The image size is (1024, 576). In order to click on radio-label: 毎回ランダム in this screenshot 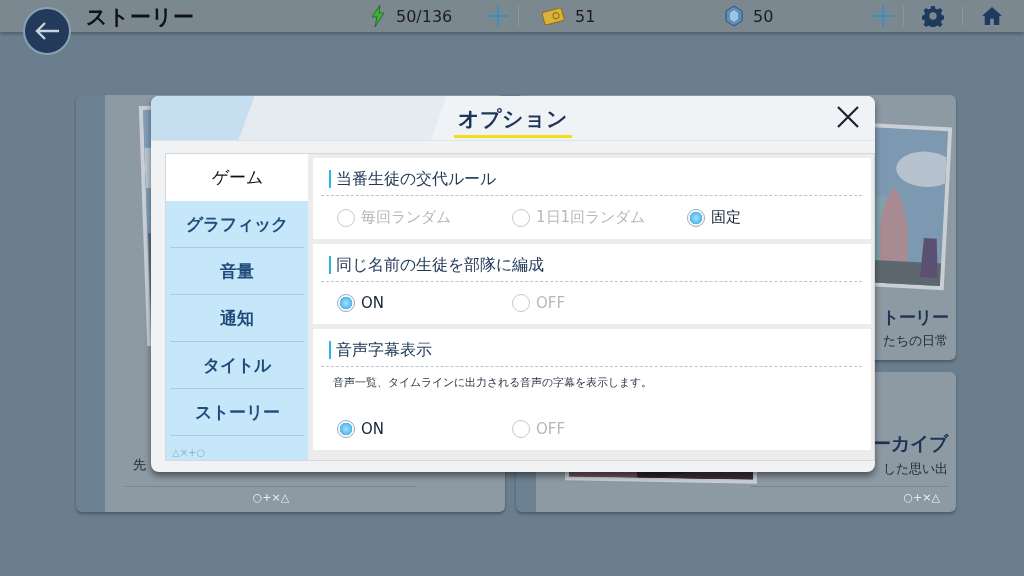, I will do `click(406, 217)`.